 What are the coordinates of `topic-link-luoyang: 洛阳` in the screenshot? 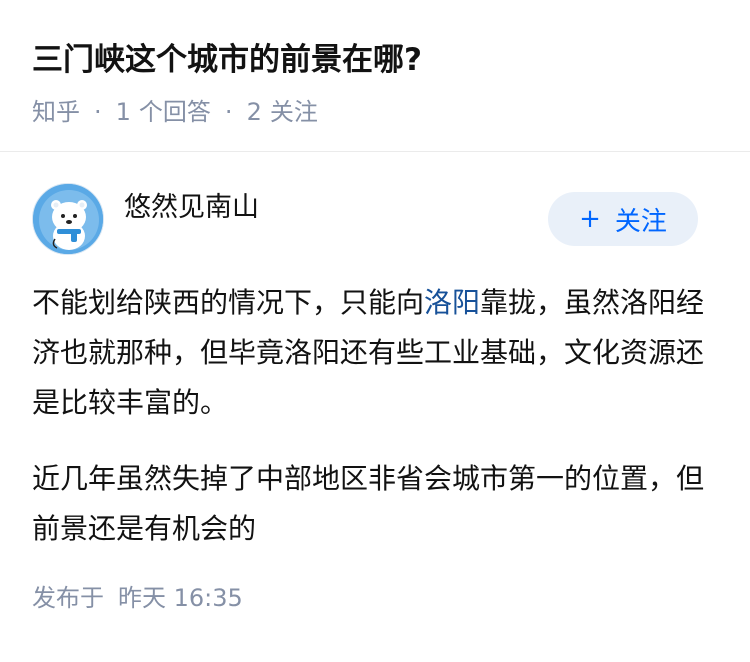 It's located at (452, 302).